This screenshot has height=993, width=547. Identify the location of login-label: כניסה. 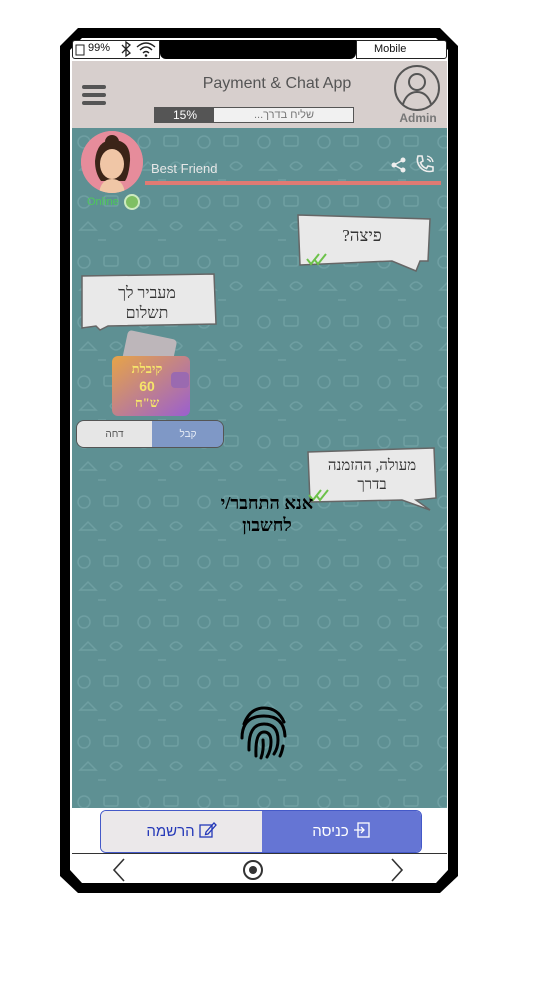
(330, 831).